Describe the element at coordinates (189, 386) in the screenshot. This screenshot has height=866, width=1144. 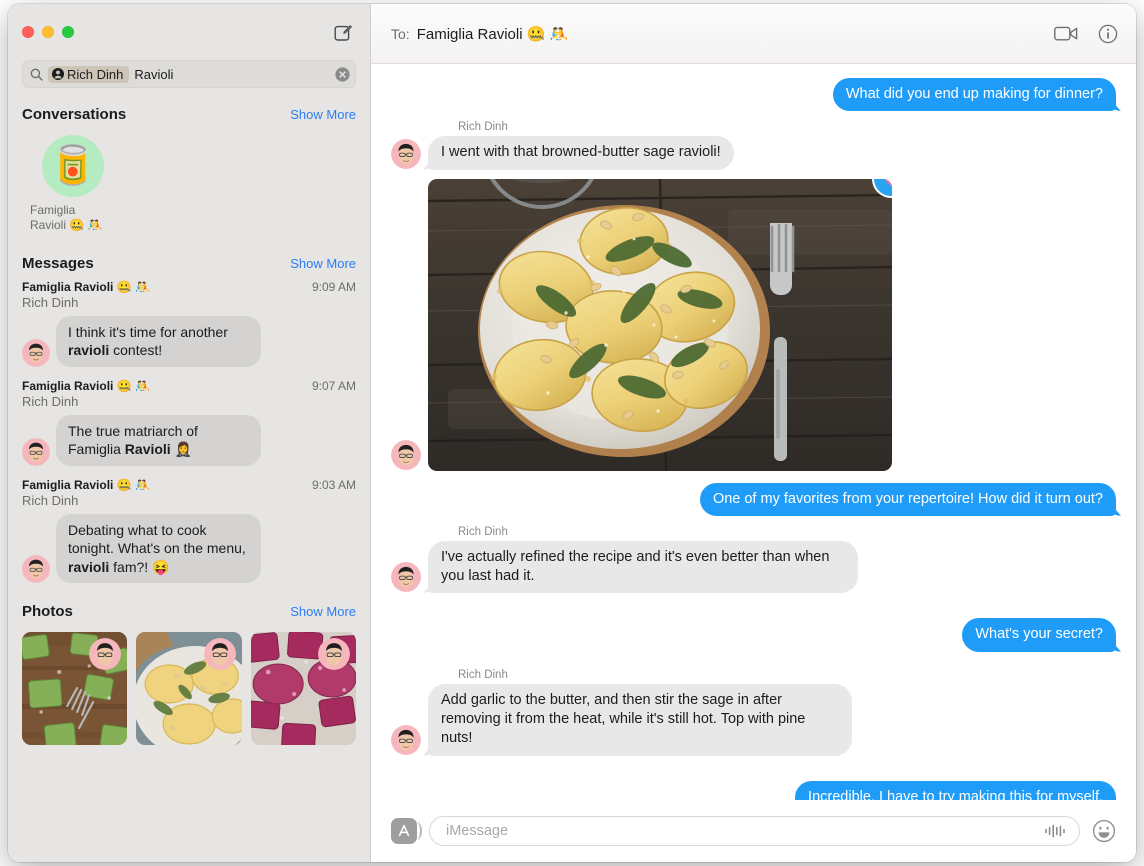
I see `message-result-meta: Famiglia Ravioli 🤐 🤼 9:07 AM` at that location.